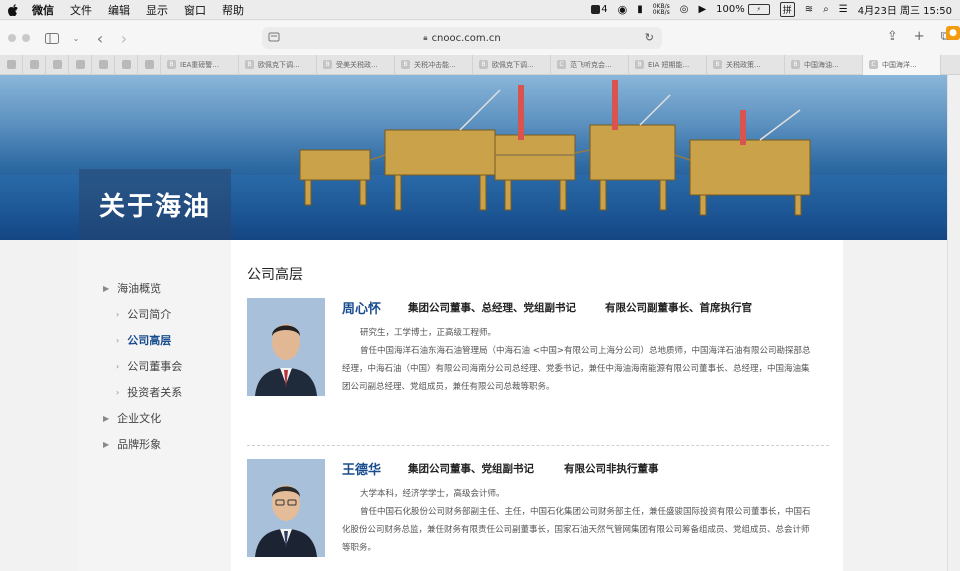 The image size is (960, 571). Describe the element at coordinates (809, 9) in the screenshot. I see `wifi-icon: ≋` at that location.